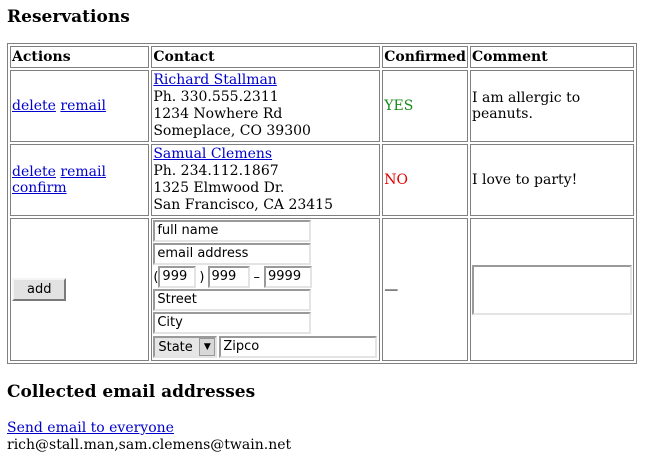  I want to click on collected-heading: Collected email addresses, so click(131, 392).